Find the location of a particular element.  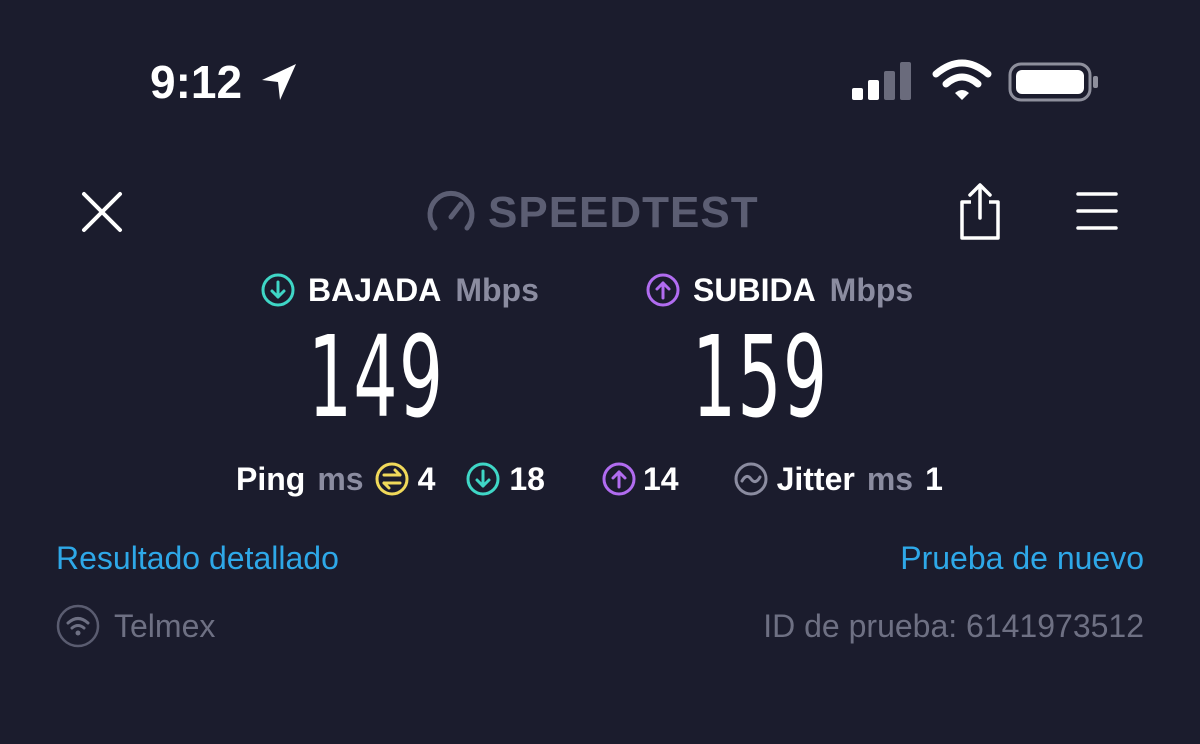

download-unit: Mbps is located at coordinates (497, 289).